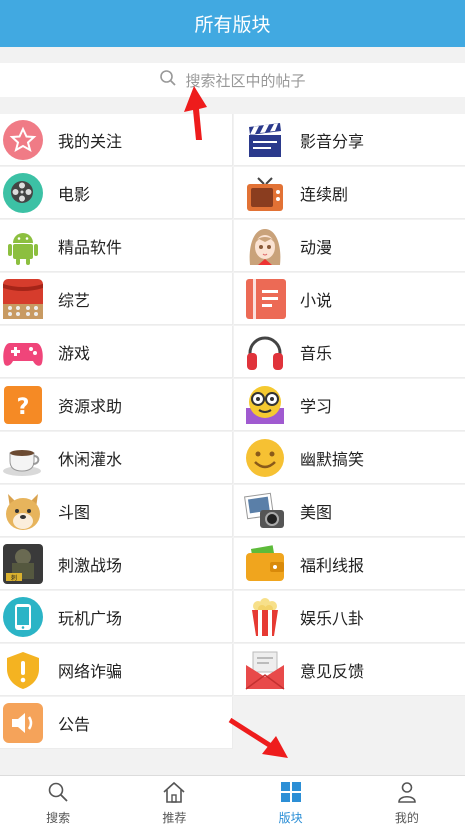 This screenshot has height=830, width=465. Describe the element at coordinates (324, 194) in the screenshot. I see `board-label: 连续剧` at that location.